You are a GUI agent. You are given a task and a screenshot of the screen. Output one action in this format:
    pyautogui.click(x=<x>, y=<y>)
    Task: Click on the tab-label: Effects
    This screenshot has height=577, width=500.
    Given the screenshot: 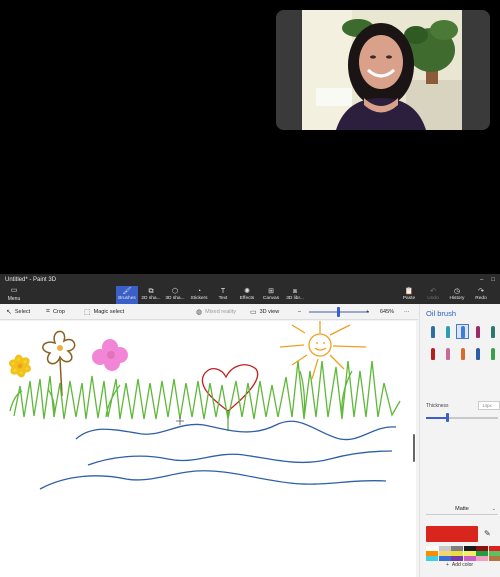 What is the action you would take?
    pyautogui.click(x=247, y=298)
    